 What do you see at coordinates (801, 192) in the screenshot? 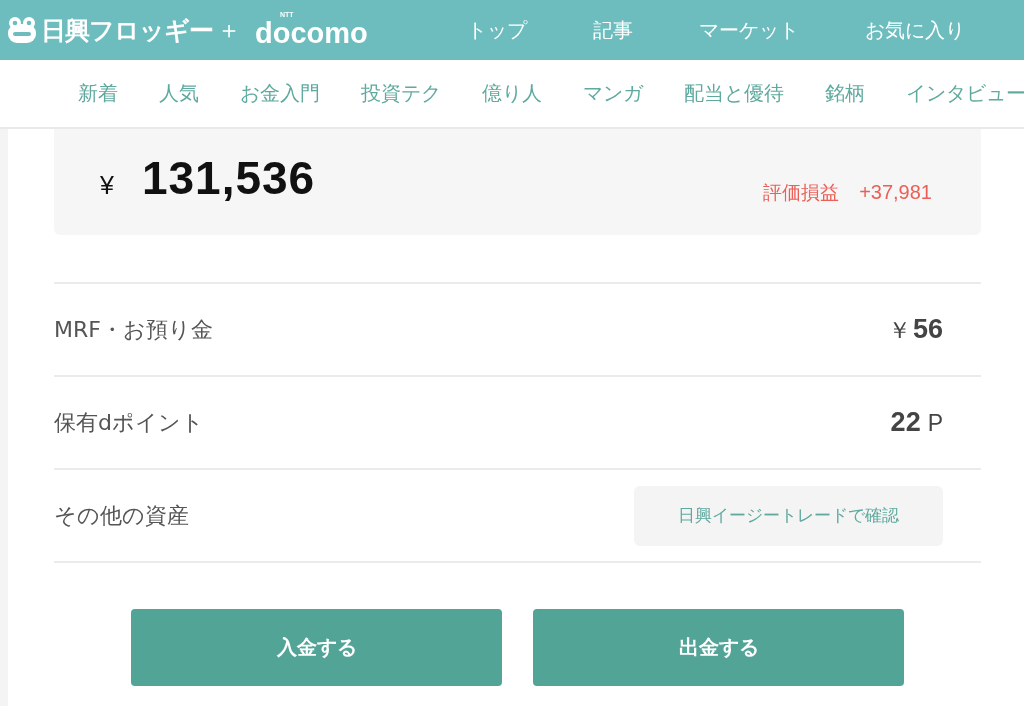
I see `gain-label: 評価損益` at bounding box center [801, 192].